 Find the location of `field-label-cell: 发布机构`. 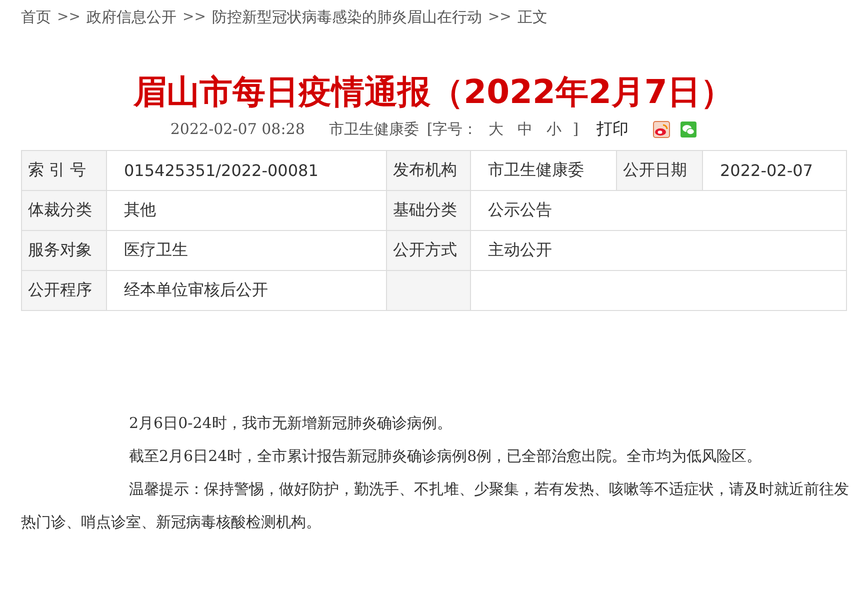

field-label-cell: 发布机构 is located at coordinates (429, 171).